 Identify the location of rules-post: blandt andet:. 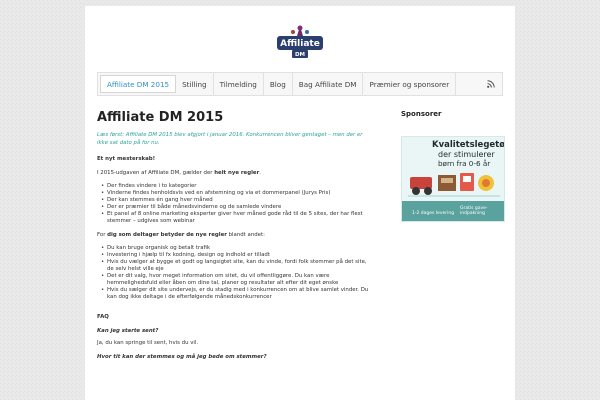
(246, 235).